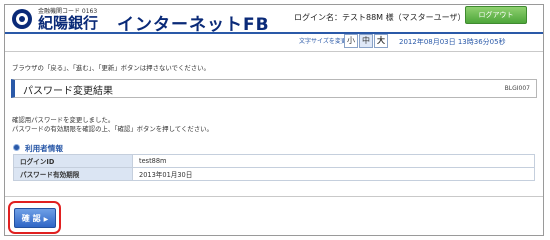  What do you see at coordinates (333, 161) in the screenshot?
I see `login-id-value: test88m` at bounding box center [333, 161].